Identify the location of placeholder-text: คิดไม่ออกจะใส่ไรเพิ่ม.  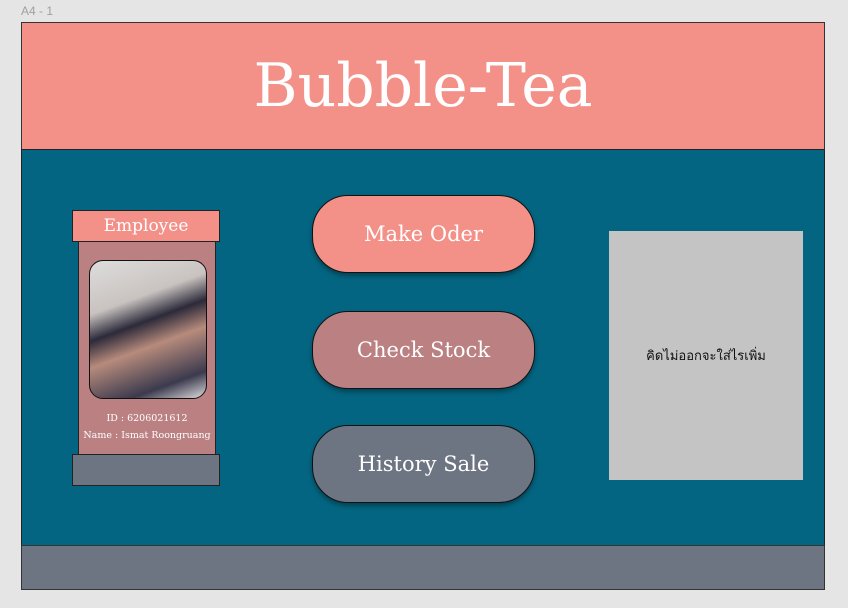
(706, 356).